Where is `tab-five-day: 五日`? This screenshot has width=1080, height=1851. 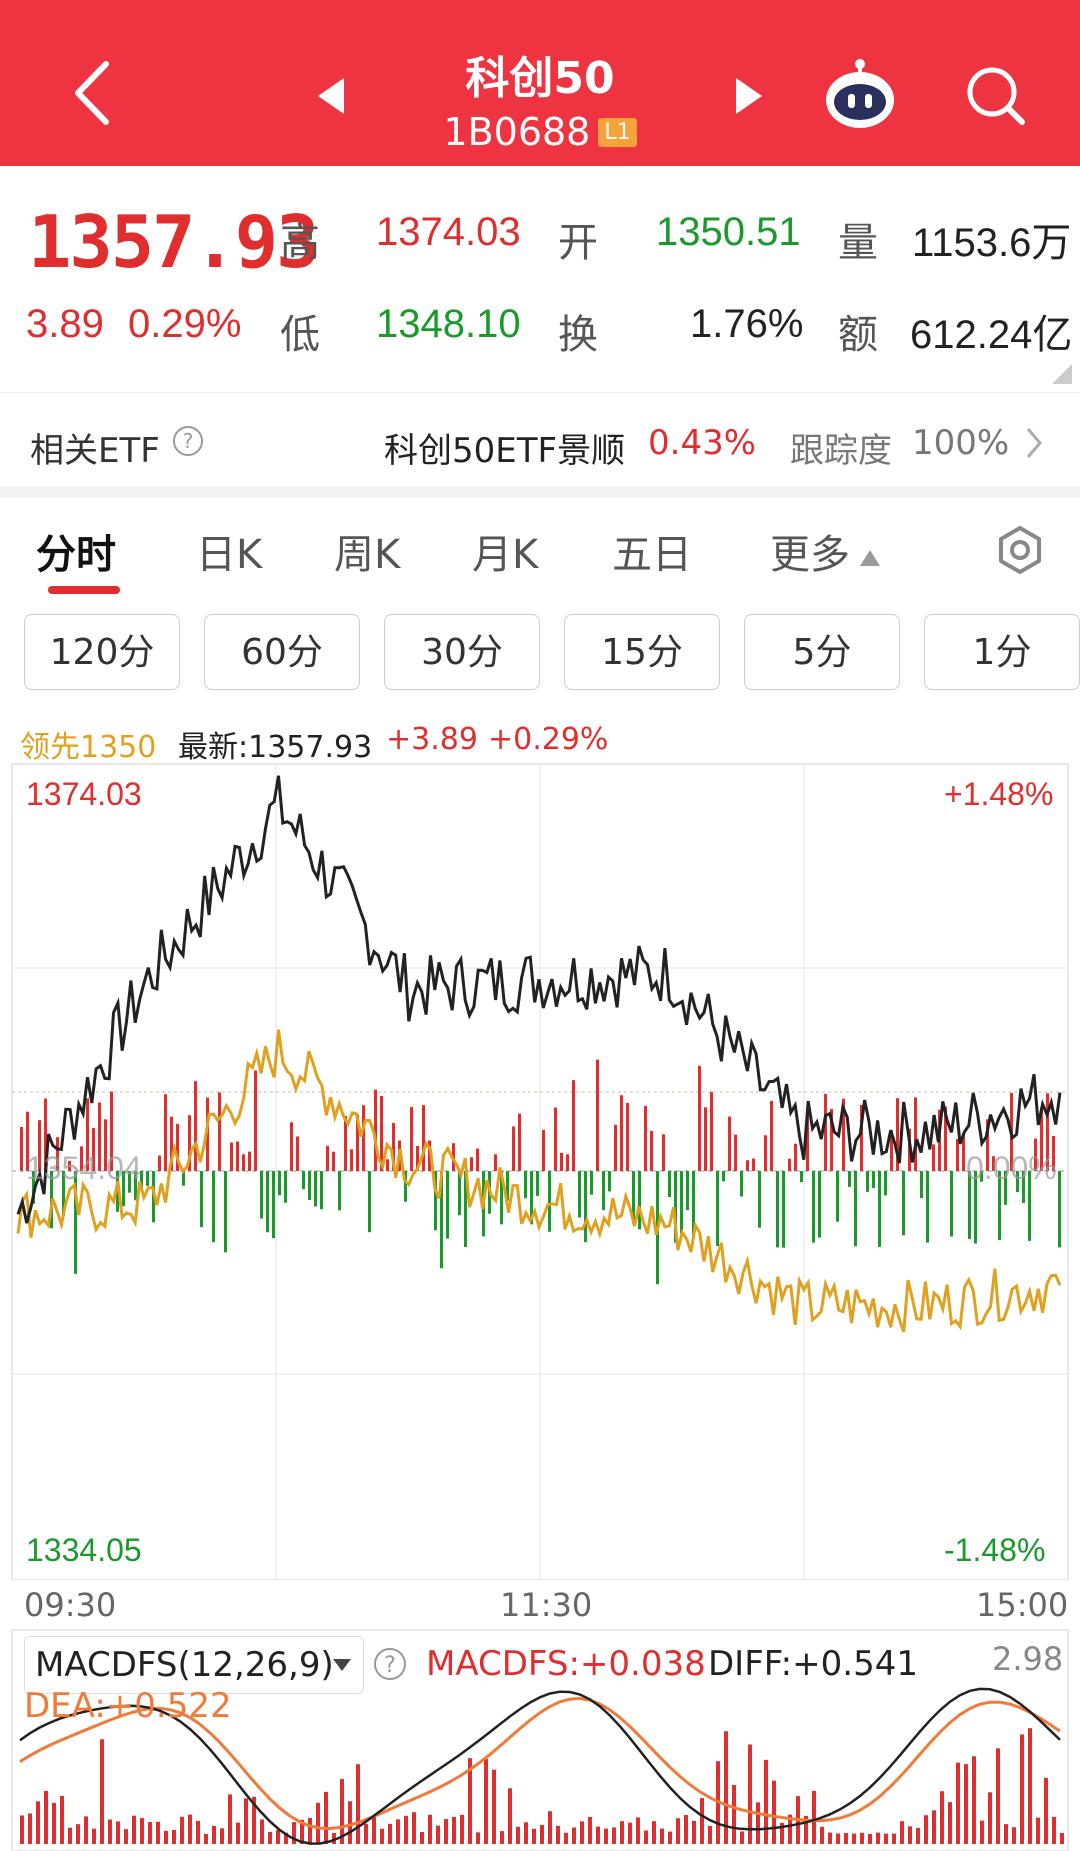
tab-five-day: 五日 is located at coordinates (652, 551).